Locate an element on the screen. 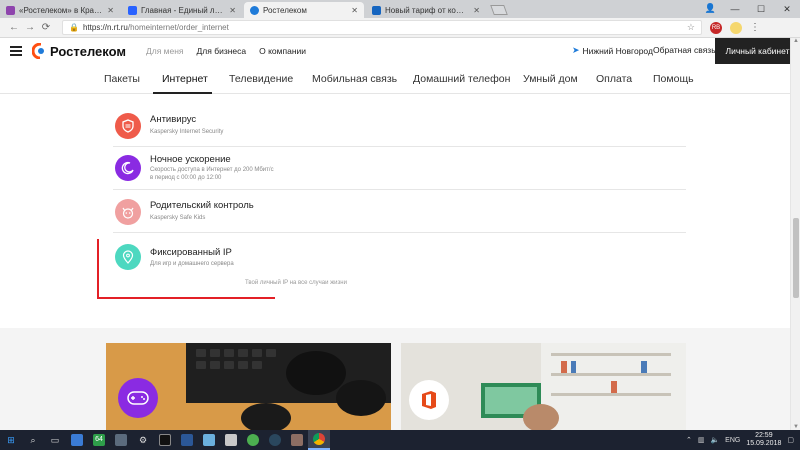  menu-item-smart-home: Умный дом is located at coordinates (550, 79).